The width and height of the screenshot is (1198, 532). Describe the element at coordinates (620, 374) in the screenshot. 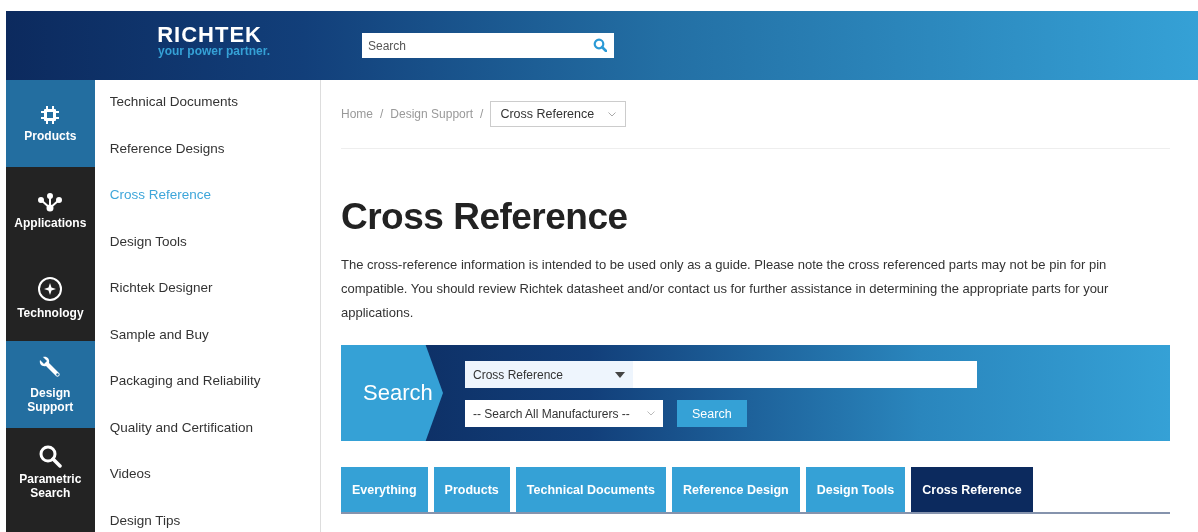

I see `caret-icon` at that location.